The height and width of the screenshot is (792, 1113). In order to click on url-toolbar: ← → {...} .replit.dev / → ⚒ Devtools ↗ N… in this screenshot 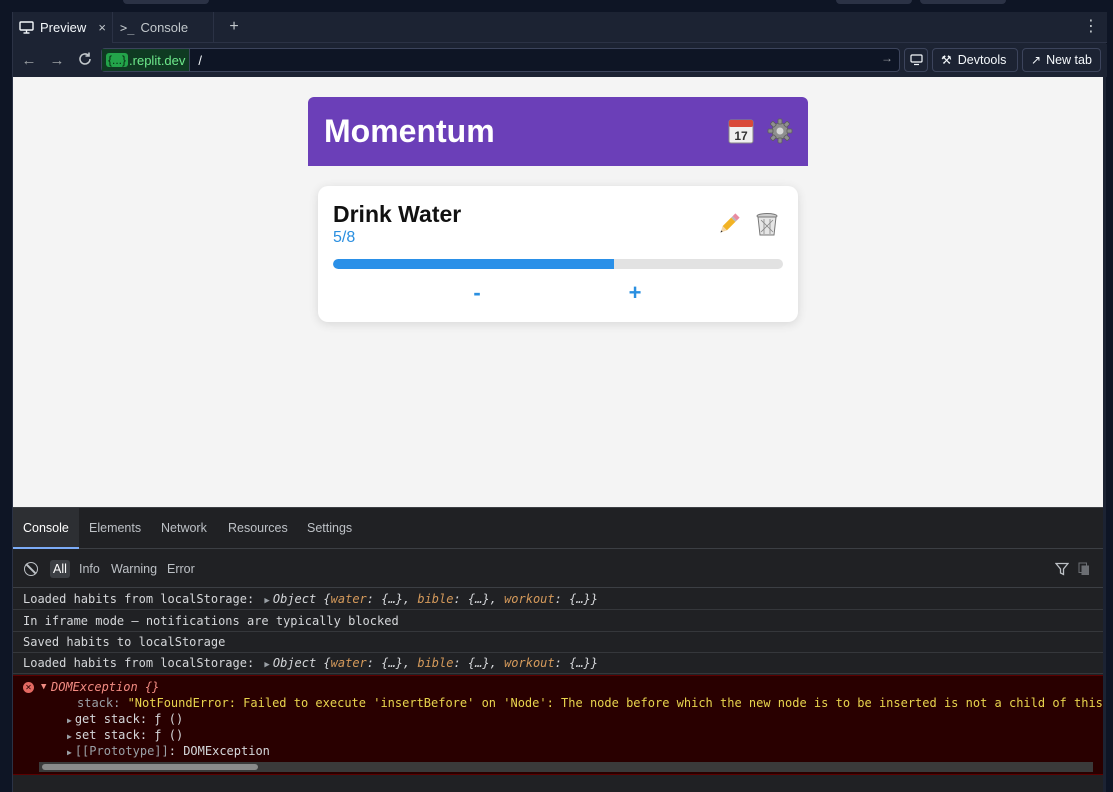, I will do `click(560, 60)`.